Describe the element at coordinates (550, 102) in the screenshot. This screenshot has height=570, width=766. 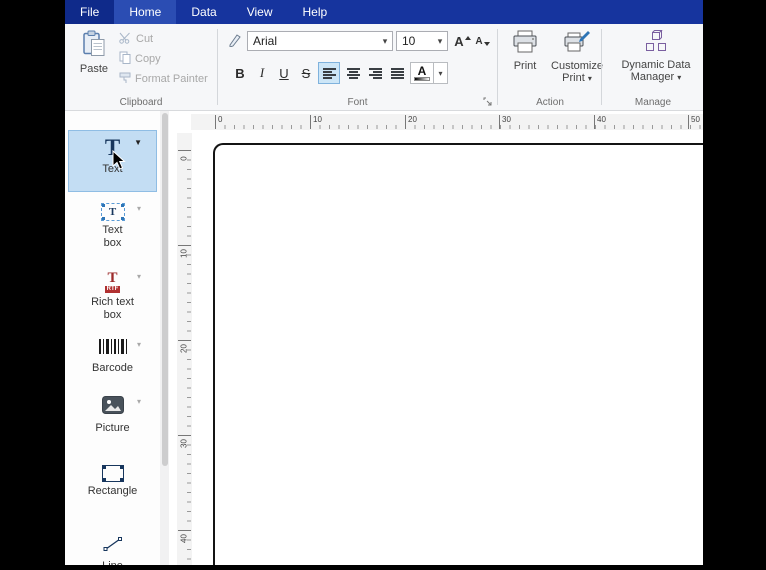
I see `action-group-label: Action` at that location.